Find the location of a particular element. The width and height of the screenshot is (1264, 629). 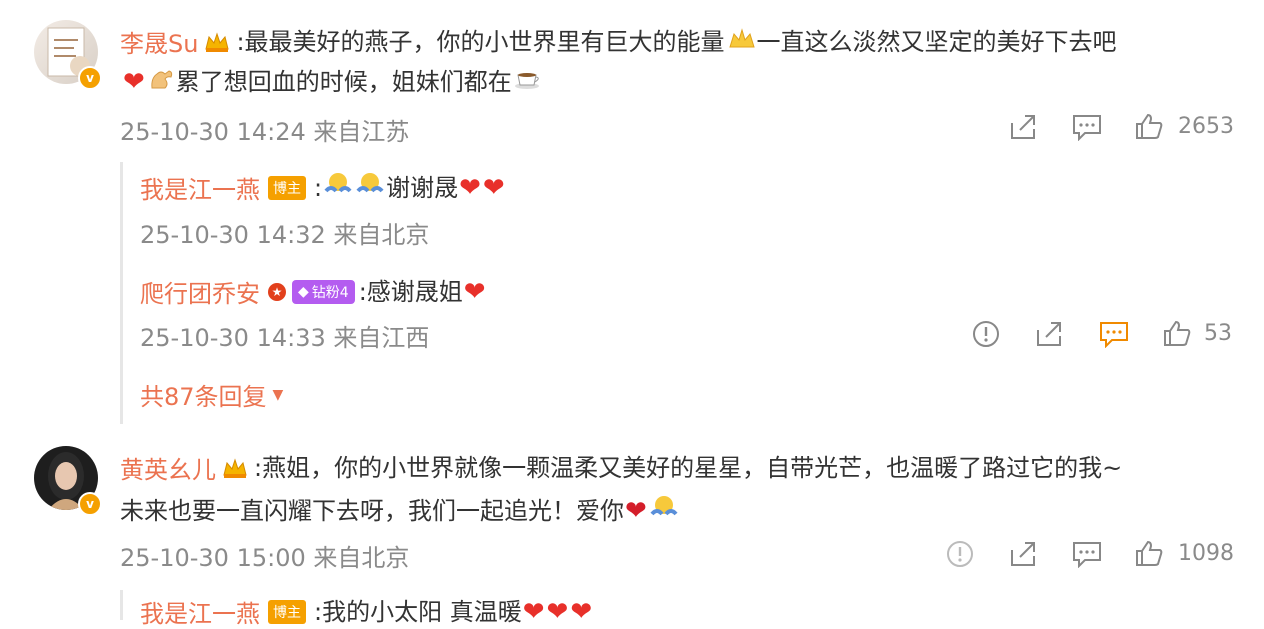

reply-text: 谢谢晟 is located at coordinates (422, 187).